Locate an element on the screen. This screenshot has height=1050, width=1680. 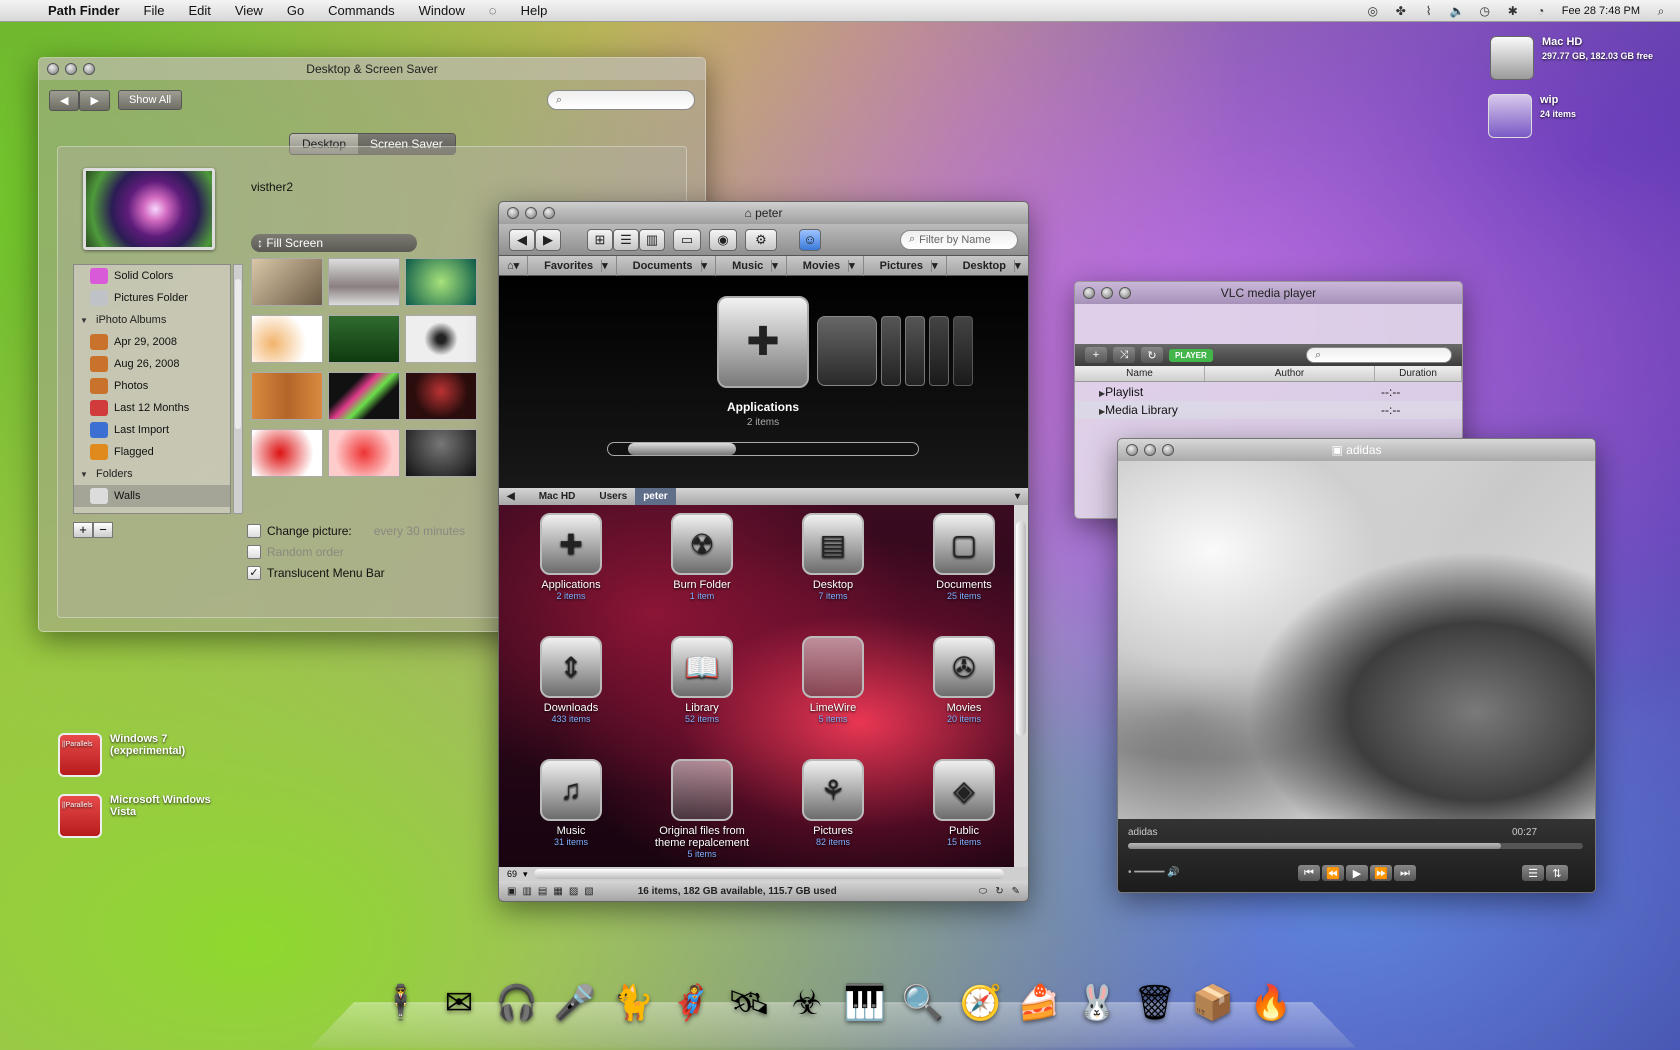
add-icon: + is located at coordinates (1096, 355).